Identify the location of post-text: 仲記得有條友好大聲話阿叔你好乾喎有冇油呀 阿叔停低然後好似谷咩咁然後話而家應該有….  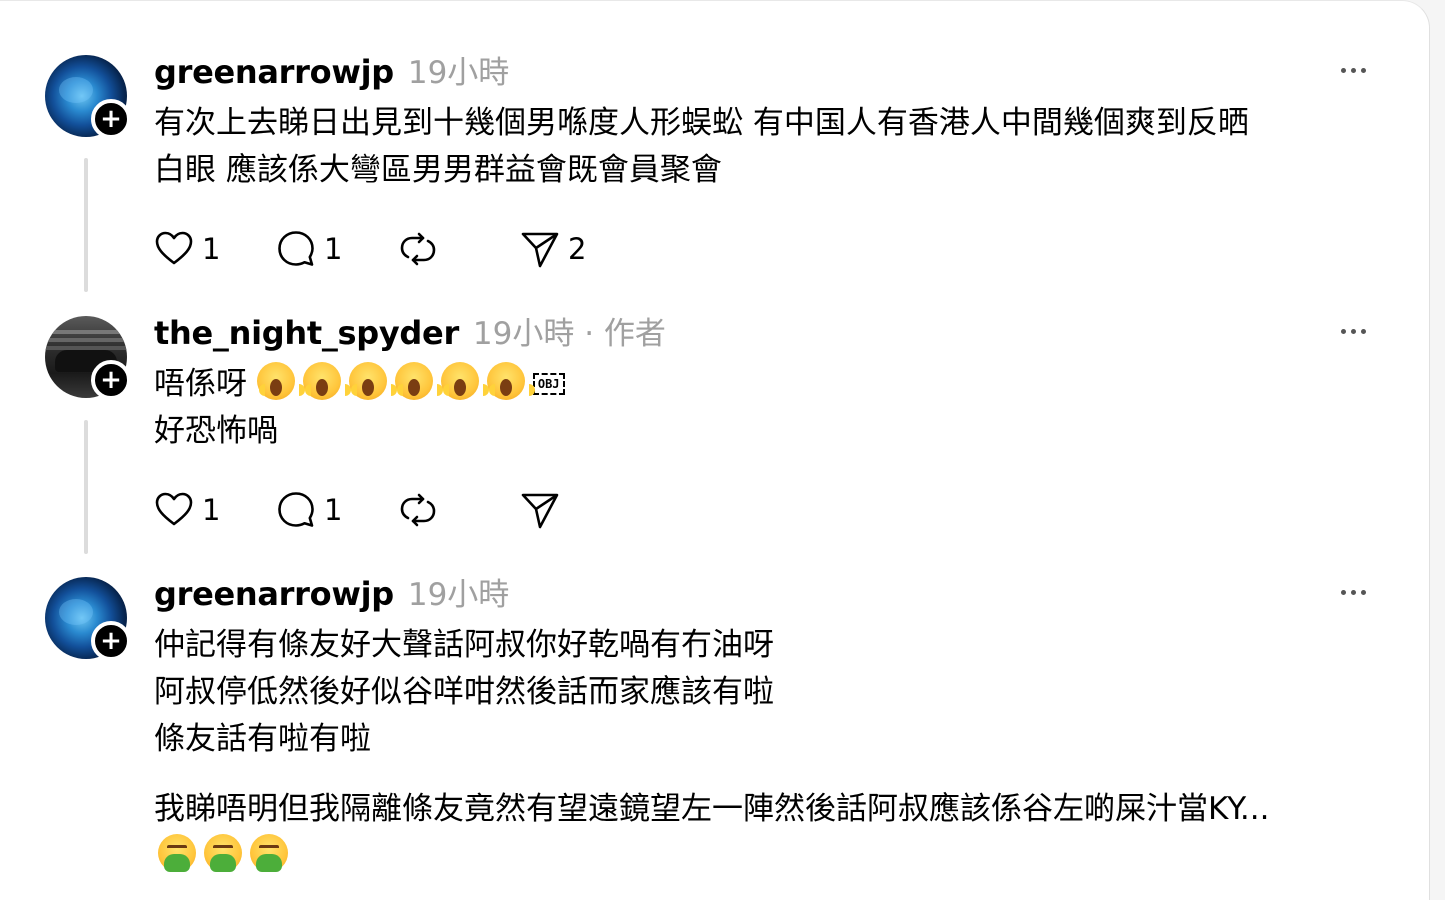
(769, 692).